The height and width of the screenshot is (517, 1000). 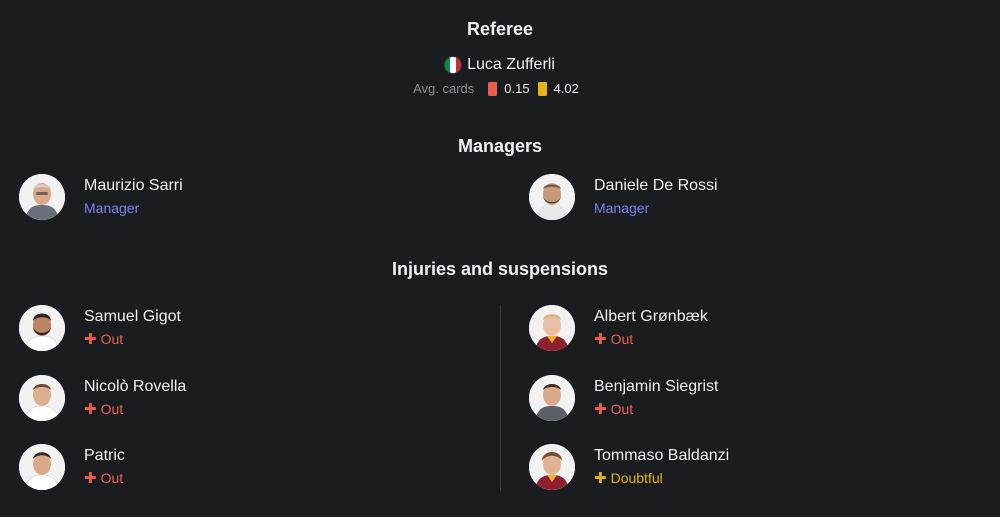 I want to click on column-divider, so click(x=500, y=398).